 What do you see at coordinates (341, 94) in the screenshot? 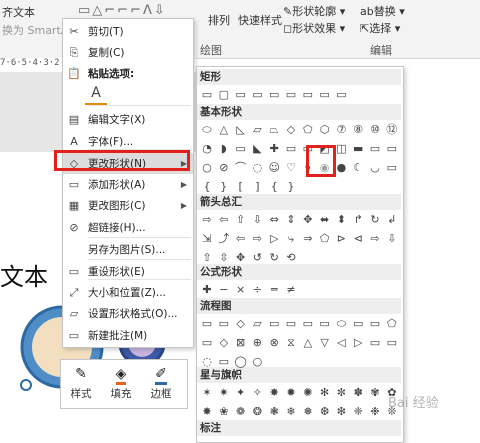
I see `shape-option-0-8: ▭` at bounding box center [341, 94].